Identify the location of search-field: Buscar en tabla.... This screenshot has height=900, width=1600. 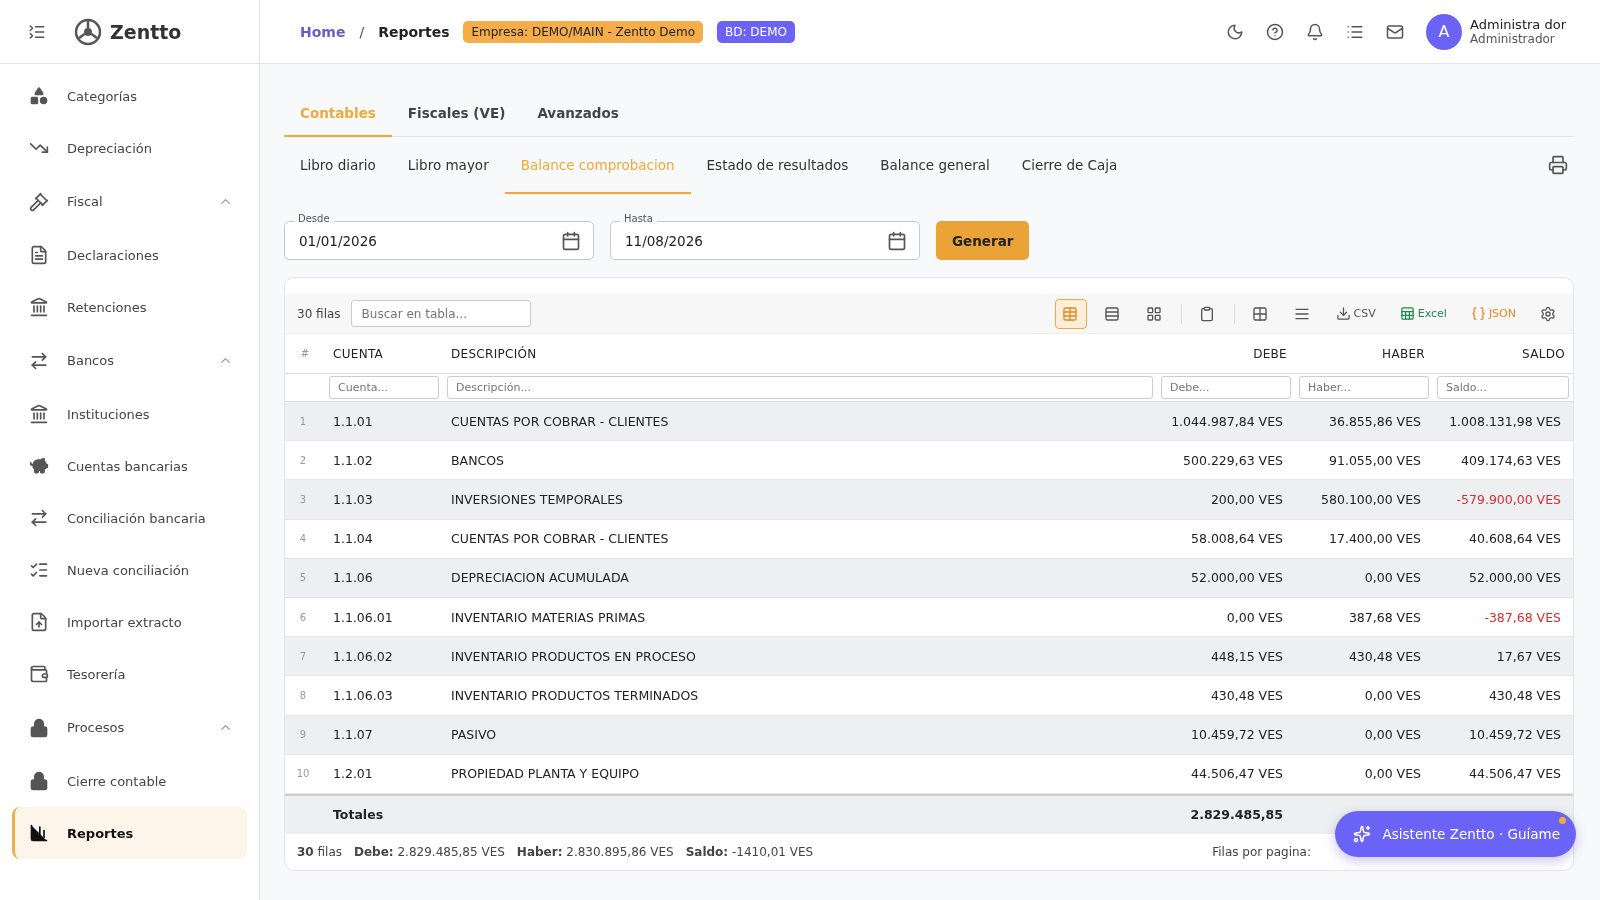
(440, 313).